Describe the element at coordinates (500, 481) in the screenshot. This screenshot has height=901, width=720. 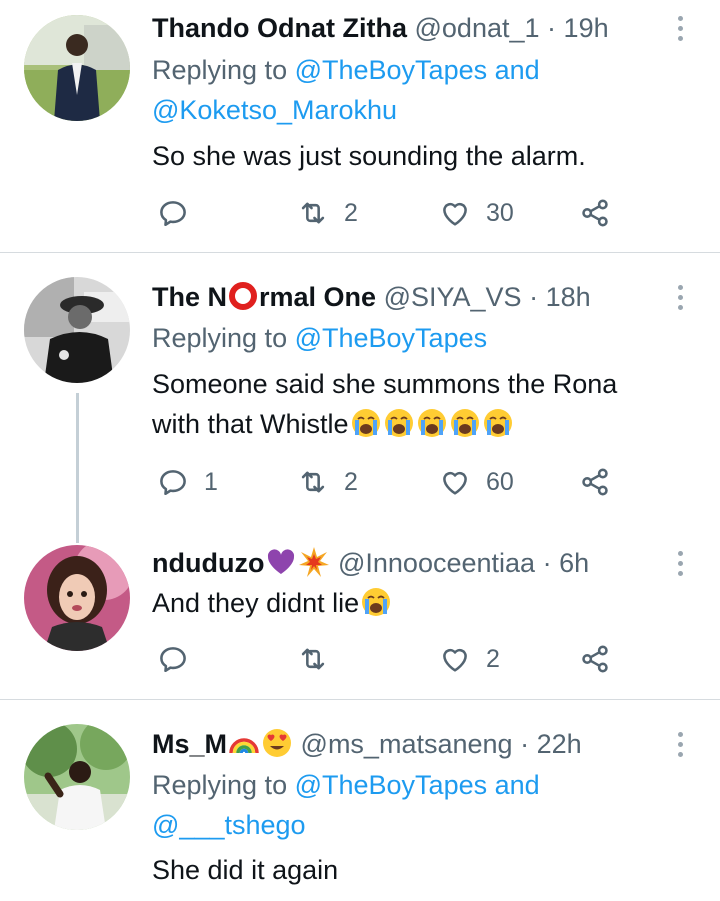
I see `like-count: 60` at that location.